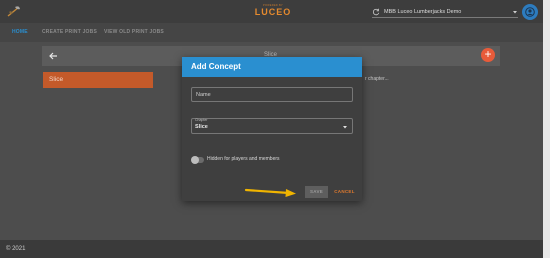 Image resolution: width=550 pixels, height=258 pixels. I want to click on tab-home: HOME, so click(20, 32).